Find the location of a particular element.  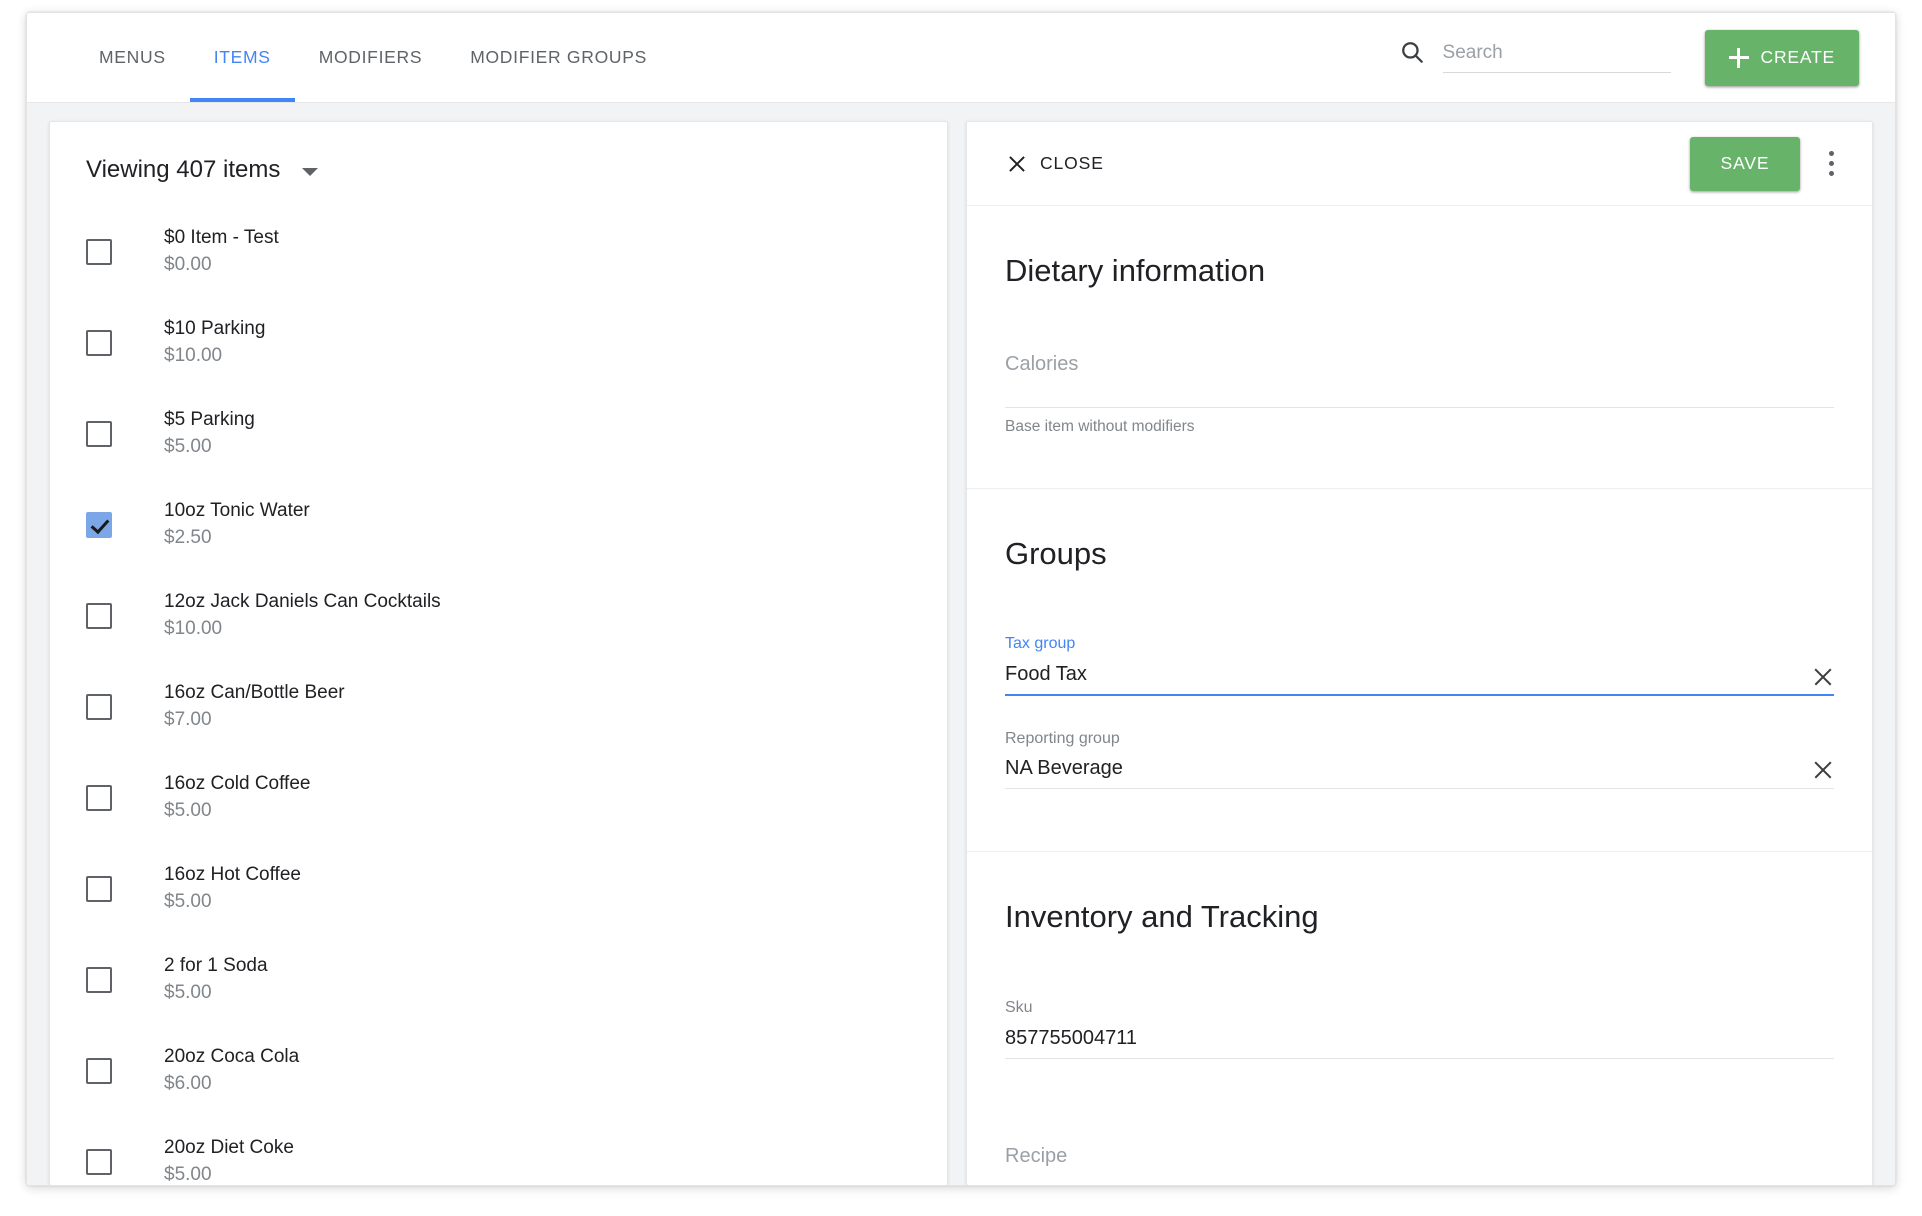

detail-header: CLOSE SAVE is located at coordinates (1419, 164).